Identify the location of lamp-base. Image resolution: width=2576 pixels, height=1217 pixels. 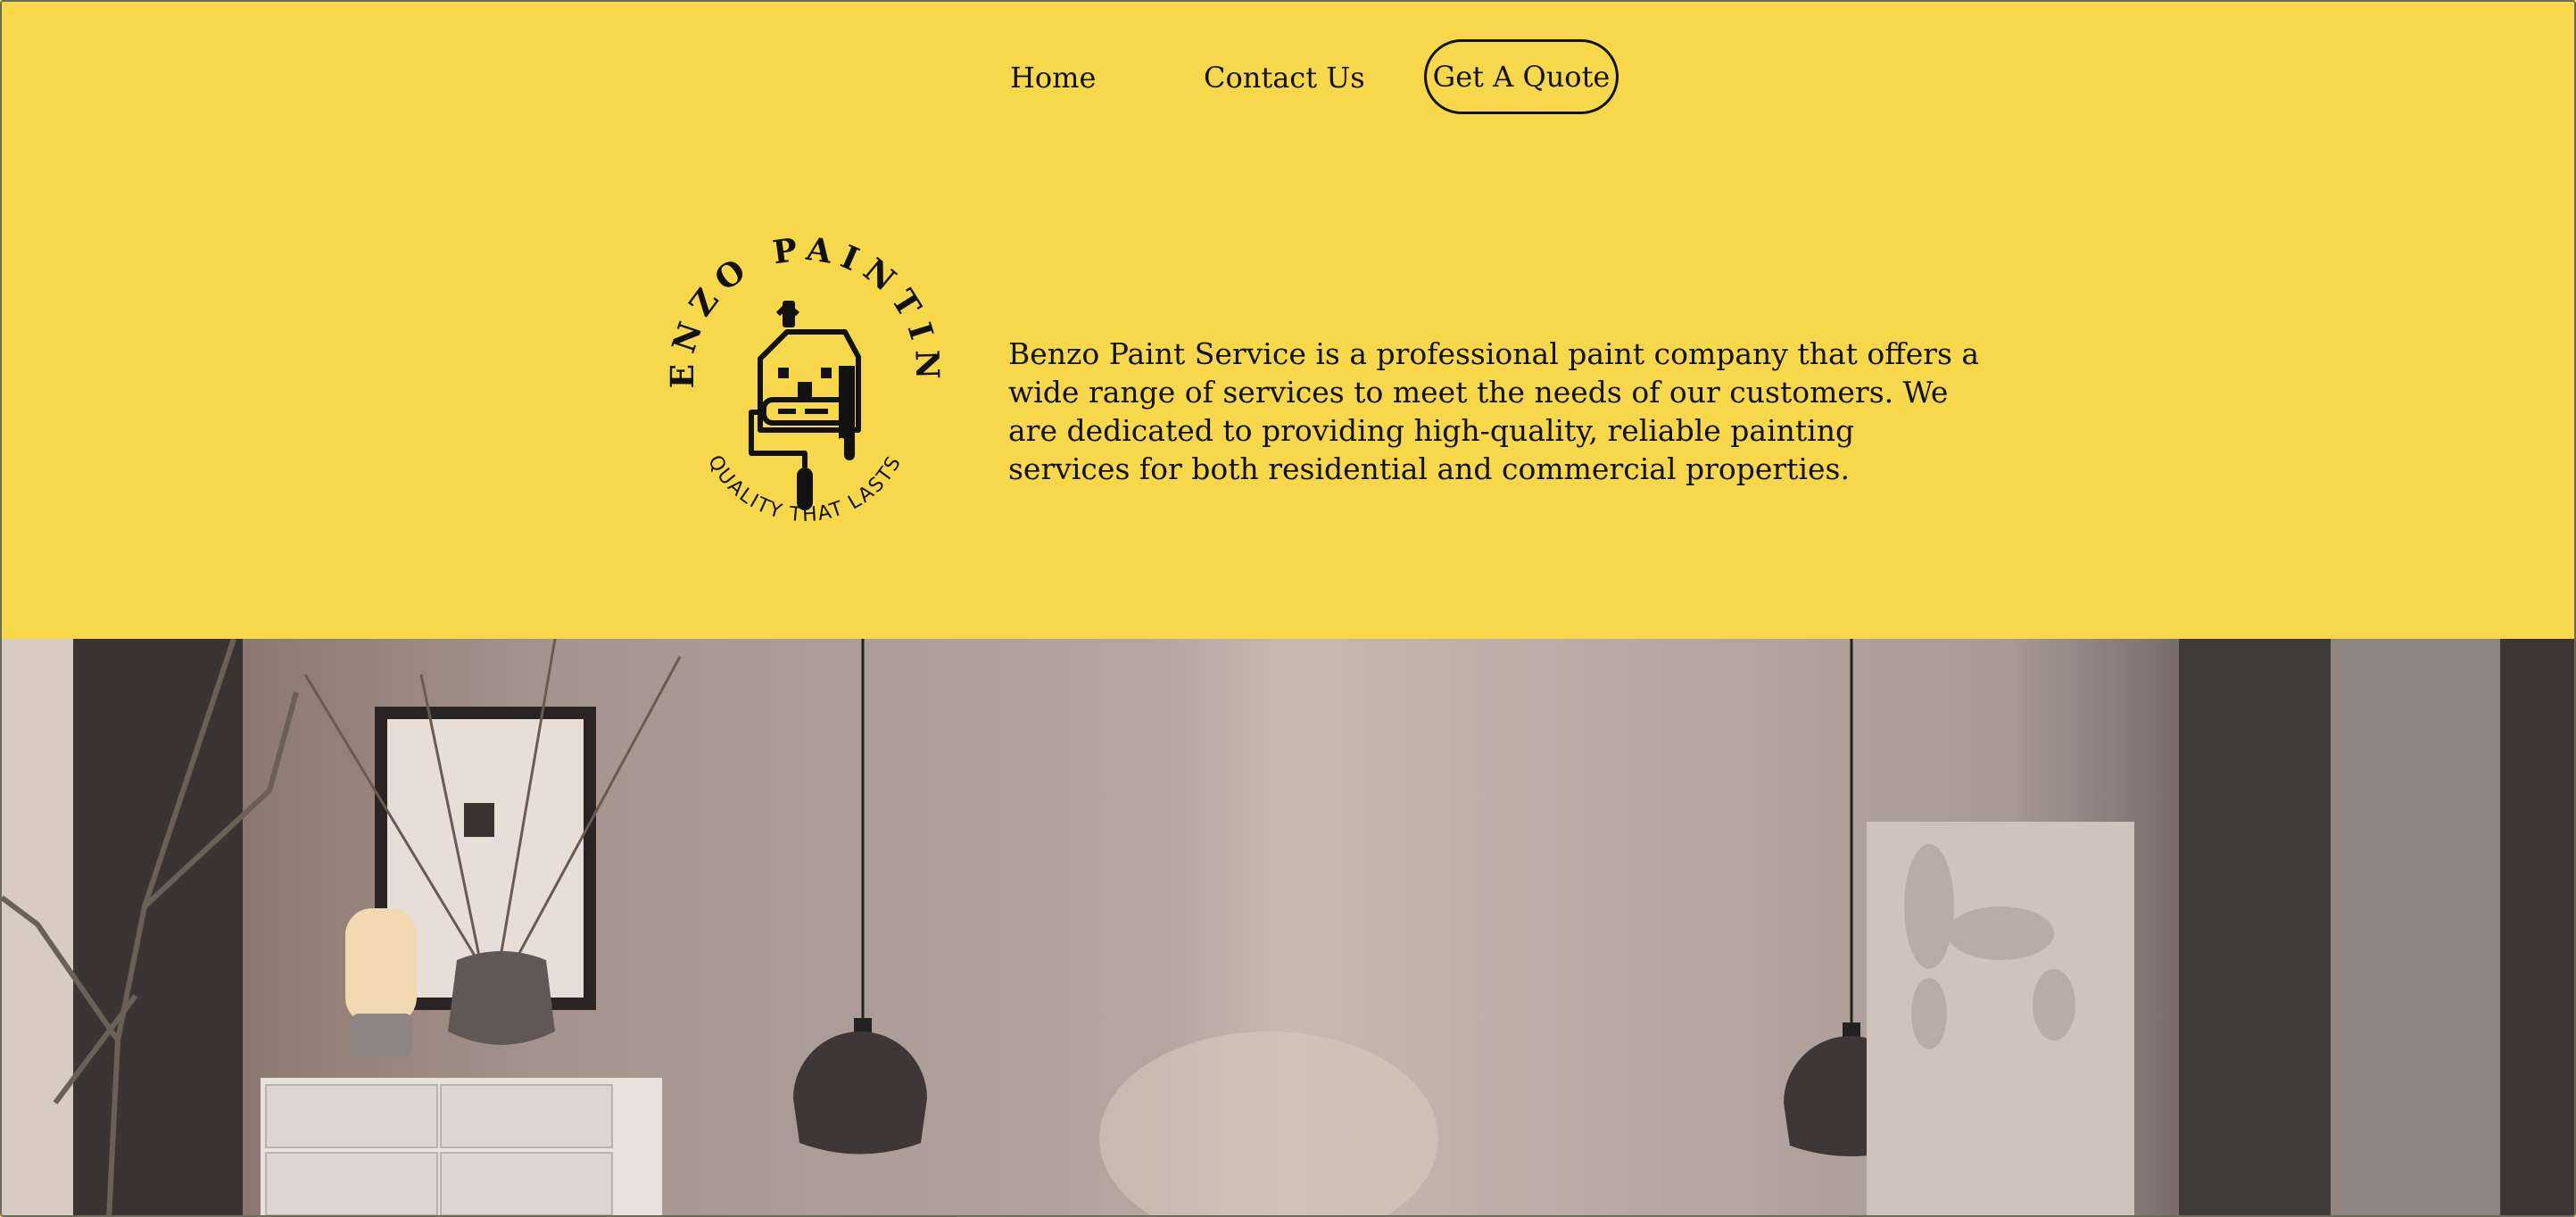
(382, 1035).